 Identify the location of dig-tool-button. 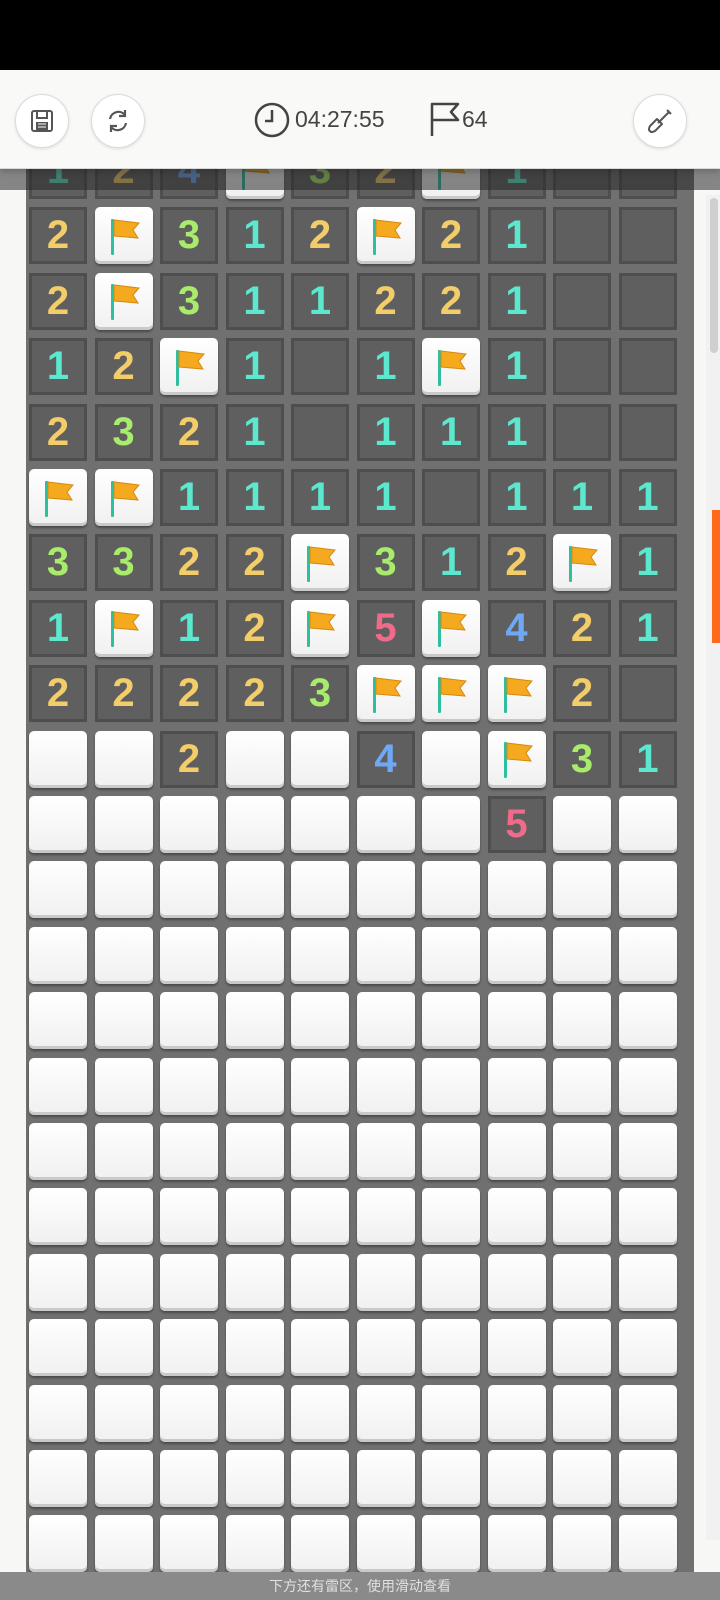
(660, 121).